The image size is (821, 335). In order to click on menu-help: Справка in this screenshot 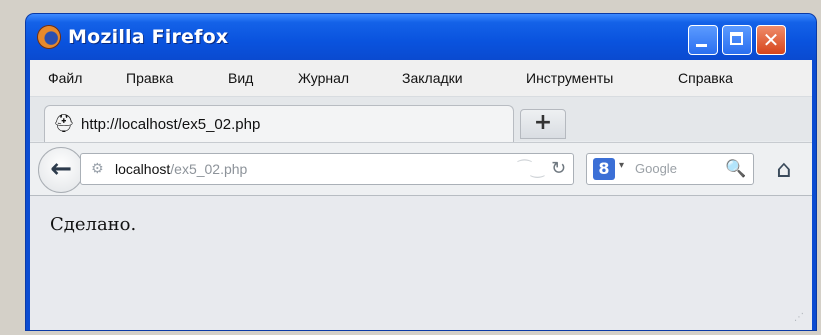, I will do `click(705, 78)`.